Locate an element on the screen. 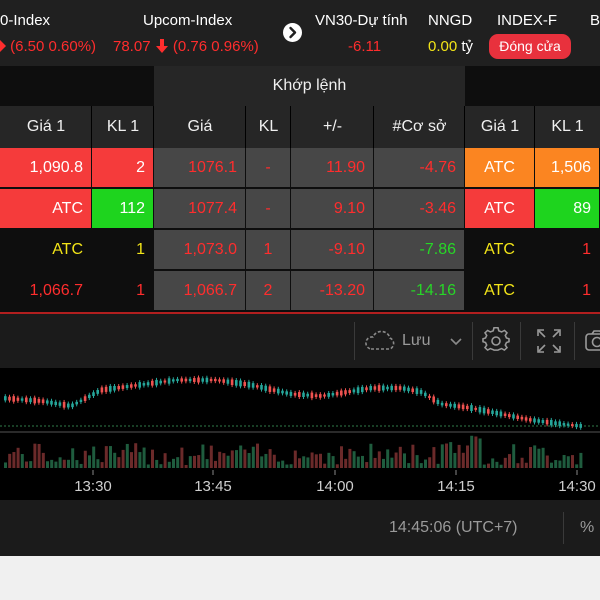  save-label: Lưu is located at coordinates (416, 340).